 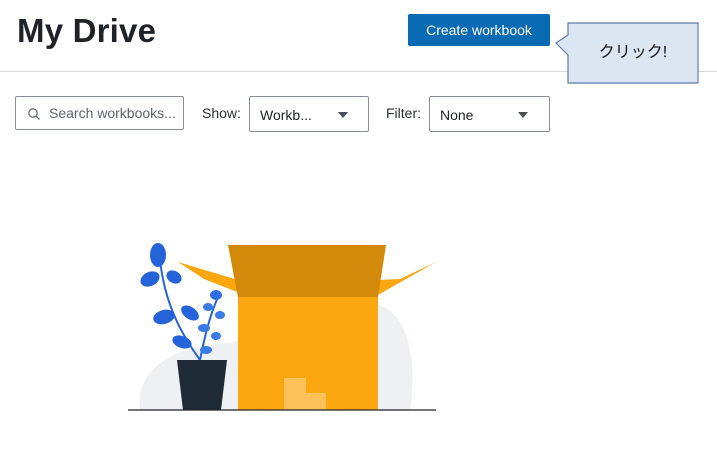 What do you see at coordinates (403, 113) in the screenshot?
I see `filter-label: Filter:` at bounding box center [403, 113].